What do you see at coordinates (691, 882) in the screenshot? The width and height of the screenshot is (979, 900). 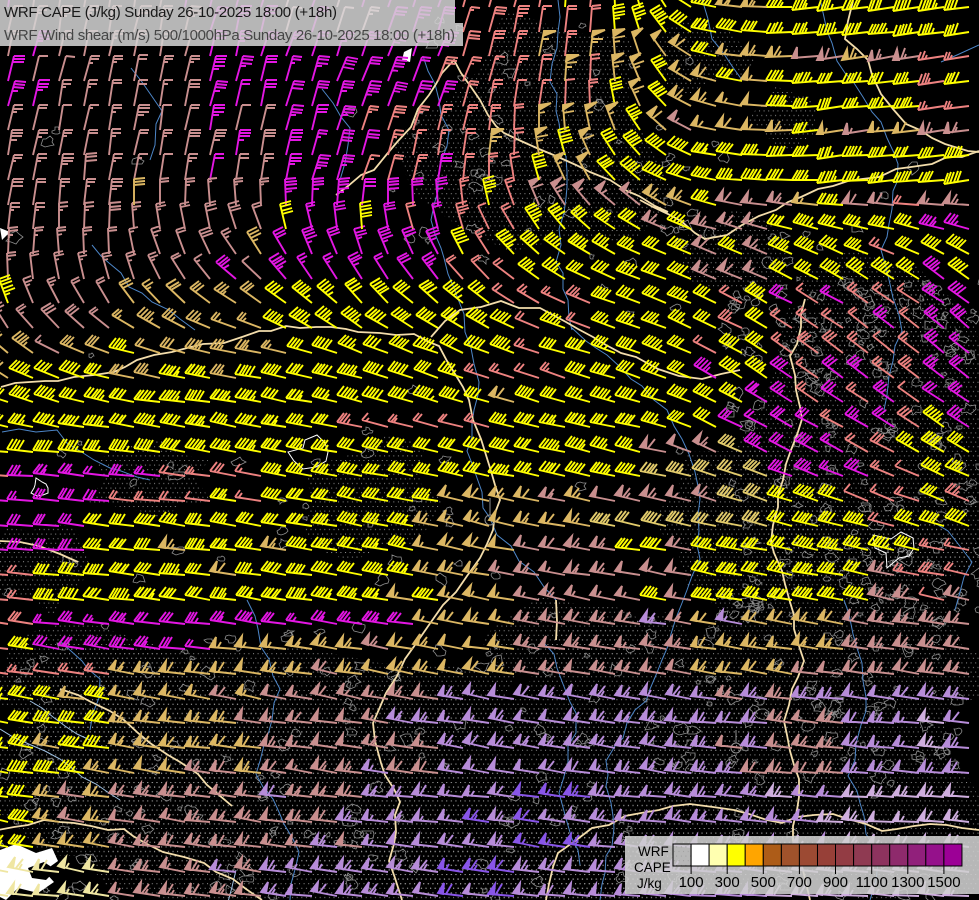 I see `svg-text: 100` at bounding box center [691, 882].